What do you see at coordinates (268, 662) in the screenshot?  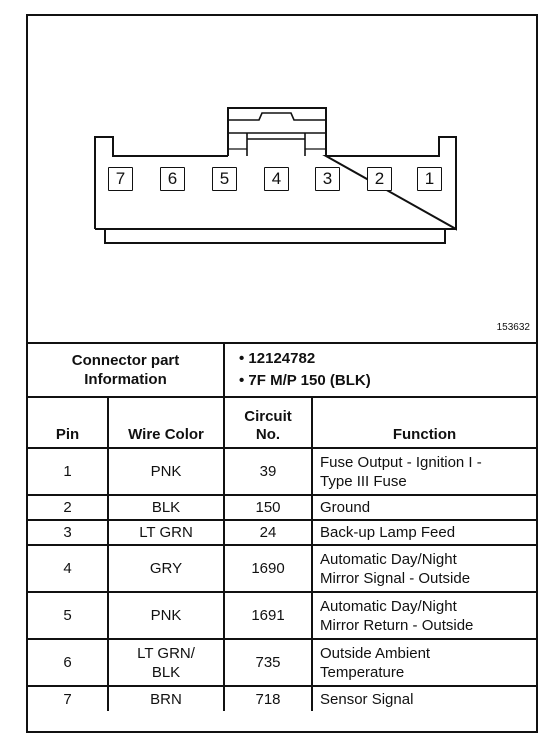 I see `circuit-cell: 735` at bounding box center [268, 662].